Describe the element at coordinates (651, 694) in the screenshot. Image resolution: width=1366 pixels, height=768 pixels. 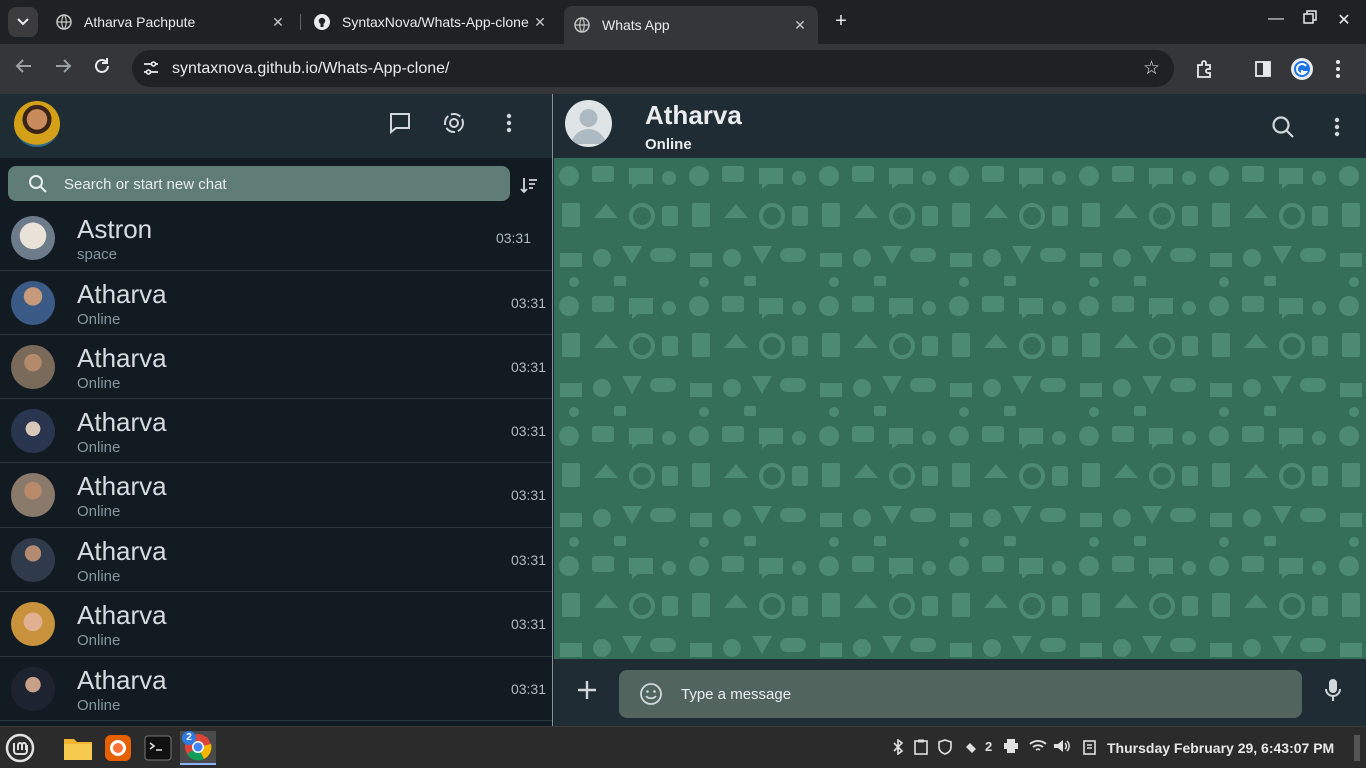
I see `emoji-icon` at that location.